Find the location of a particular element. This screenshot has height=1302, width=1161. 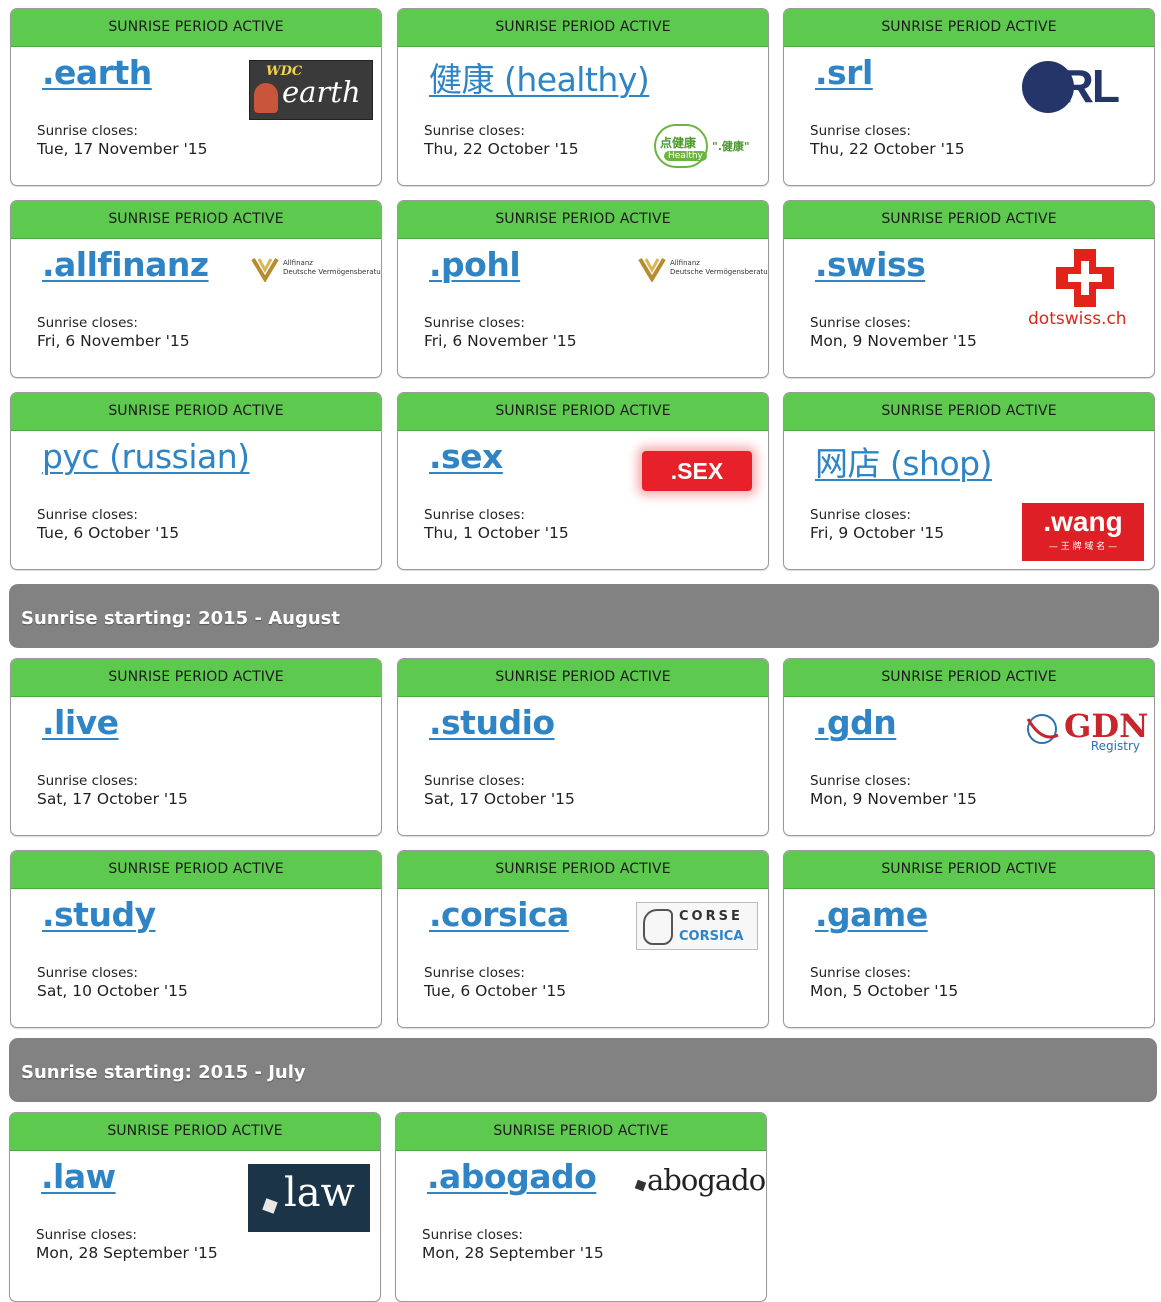

earth-logo: WDC earth is located at coordinates (311, 90).